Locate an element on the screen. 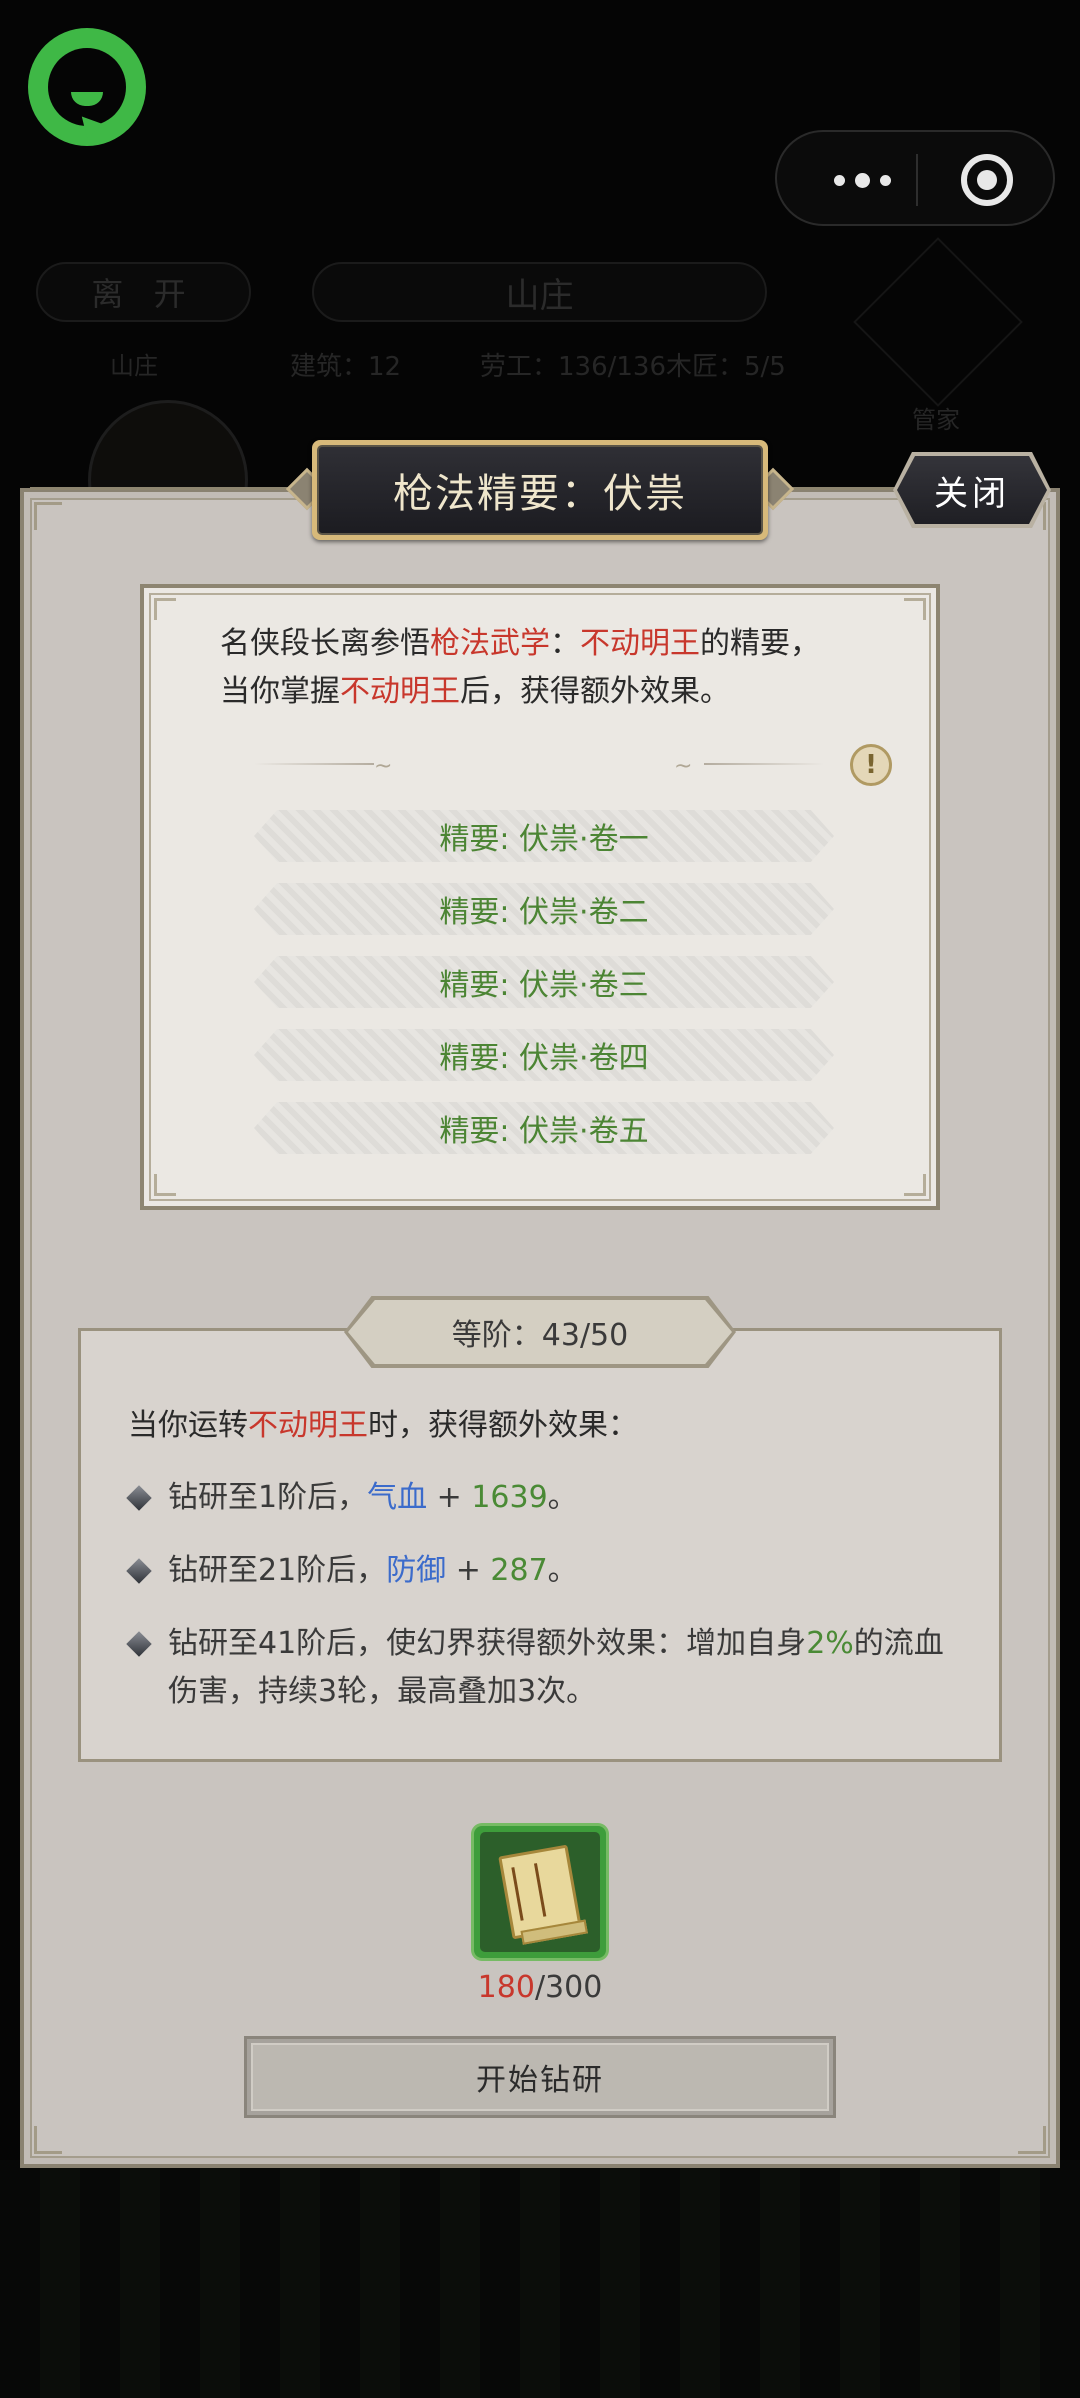 This screenshot has height=2398, width=1080. more-options-icon is located at coordinates (862, 180).